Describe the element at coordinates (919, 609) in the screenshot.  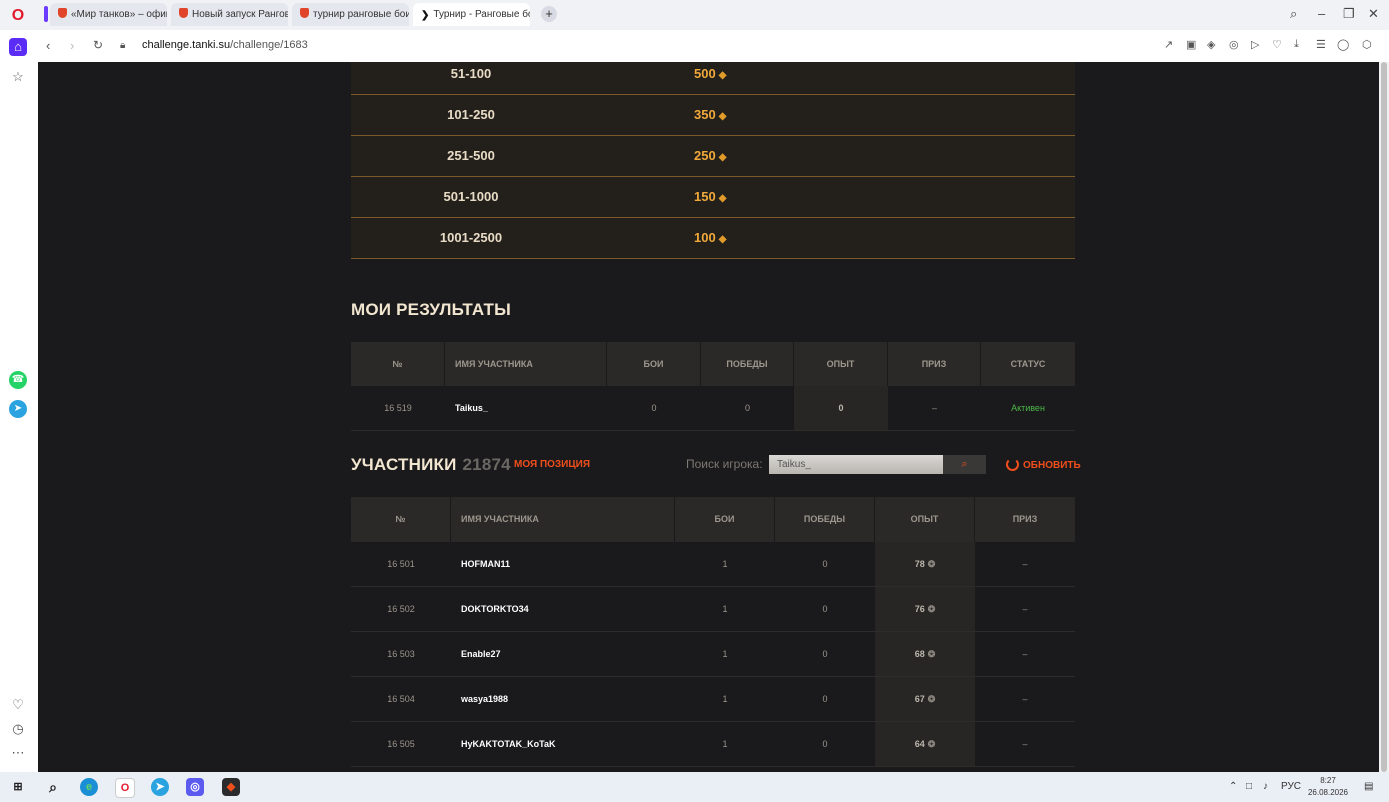
I see `exp-value: 76` at that location.